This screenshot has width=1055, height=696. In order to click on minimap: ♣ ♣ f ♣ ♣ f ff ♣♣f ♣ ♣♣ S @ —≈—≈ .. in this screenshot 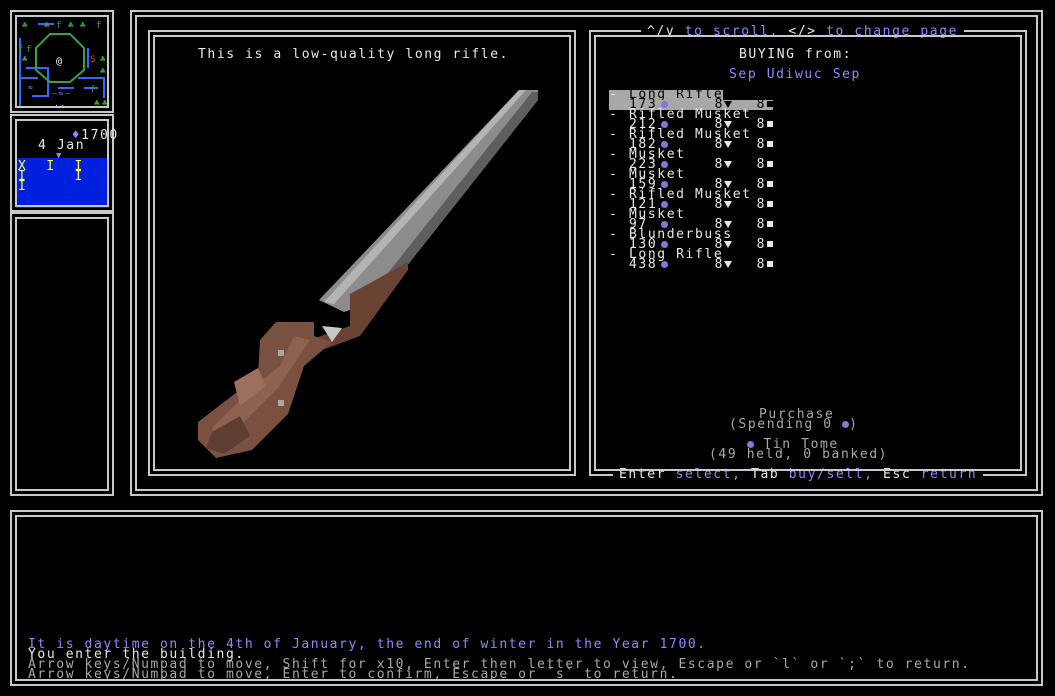, I will do `click(64, 63)`.